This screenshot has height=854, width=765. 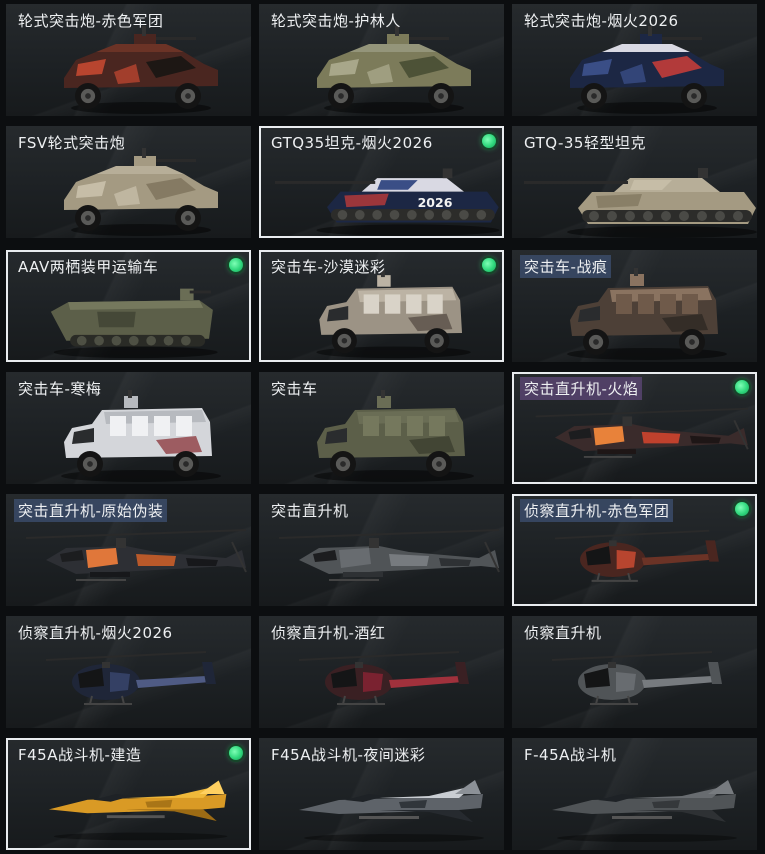 I want to click on vehicle-card: 突击车-沙漠迷彩, so click(x=381, y=306).